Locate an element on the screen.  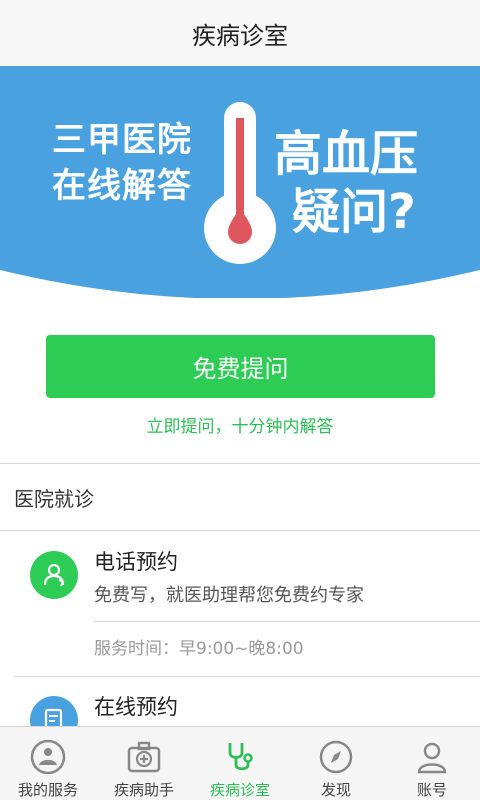
tab-label: 账号 is located at coordinates (431, 790).